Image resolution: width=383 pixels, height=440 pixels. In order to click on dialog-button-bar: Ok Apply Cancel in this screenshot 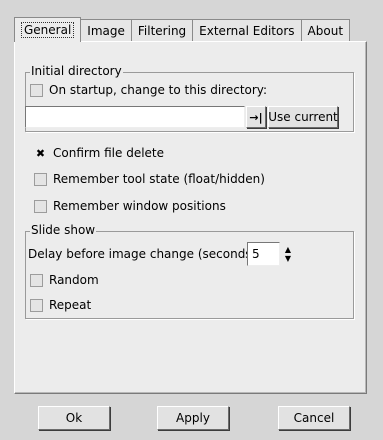, I will do `click(191, 418)`.